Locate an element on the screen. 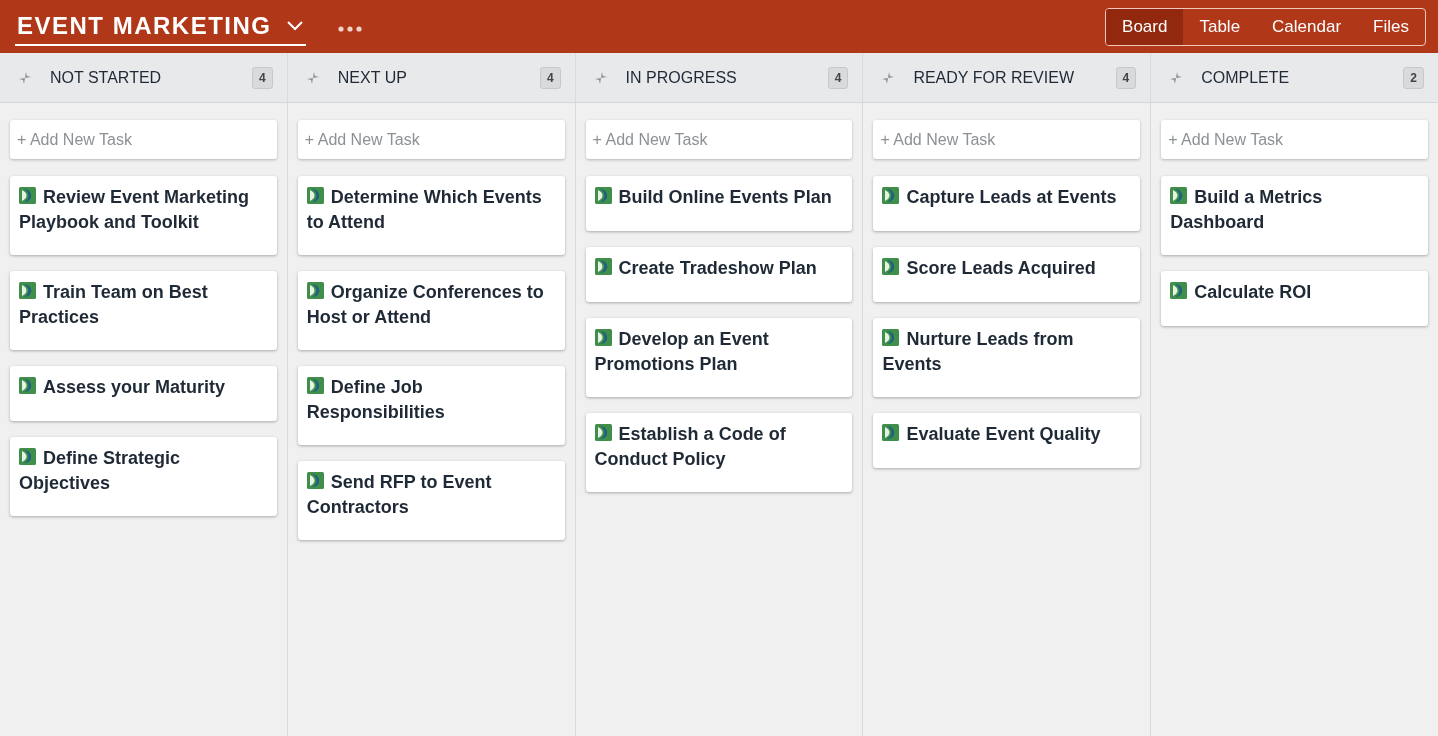 This screenshot has height=736, width=1438. task-title: Evaluate Event Quality is located at coordinates (1007, 434).